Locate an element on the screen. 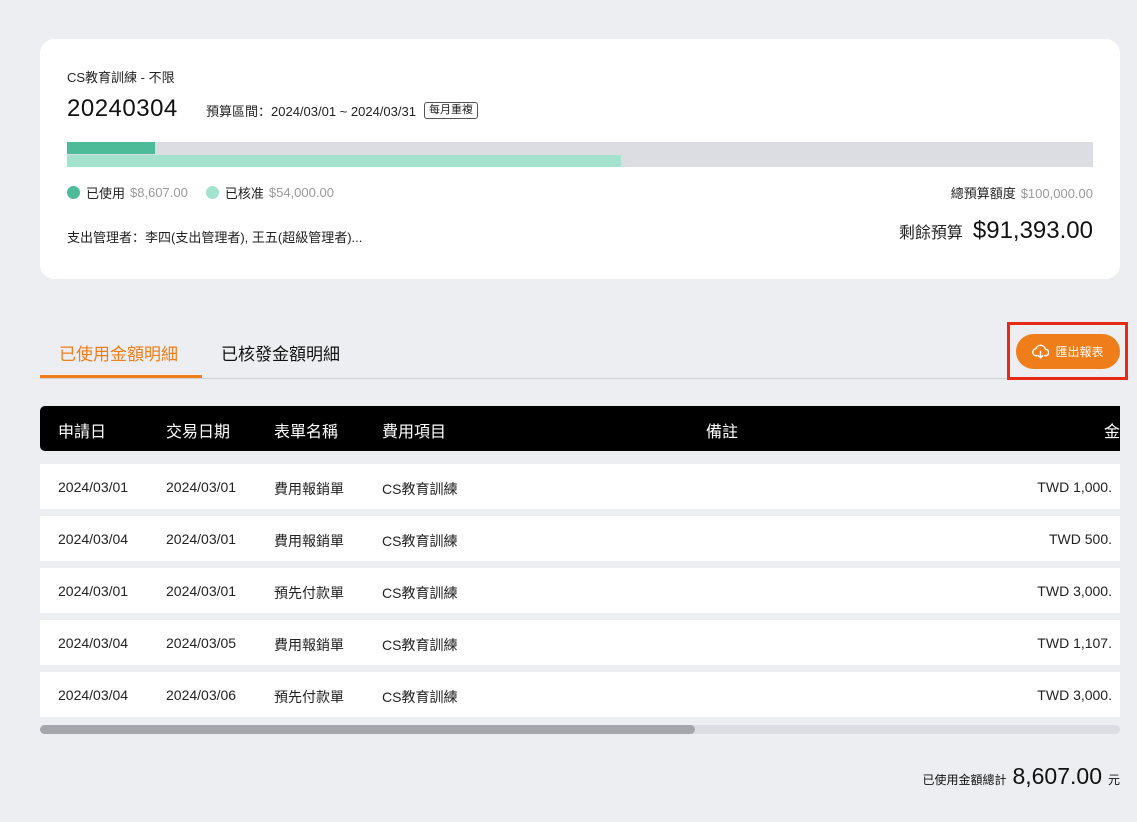 Image resolution: width=1137 pixels, height=822 pixels. export-report-button: 匯出報表 is located at coordinates (1068, 351).